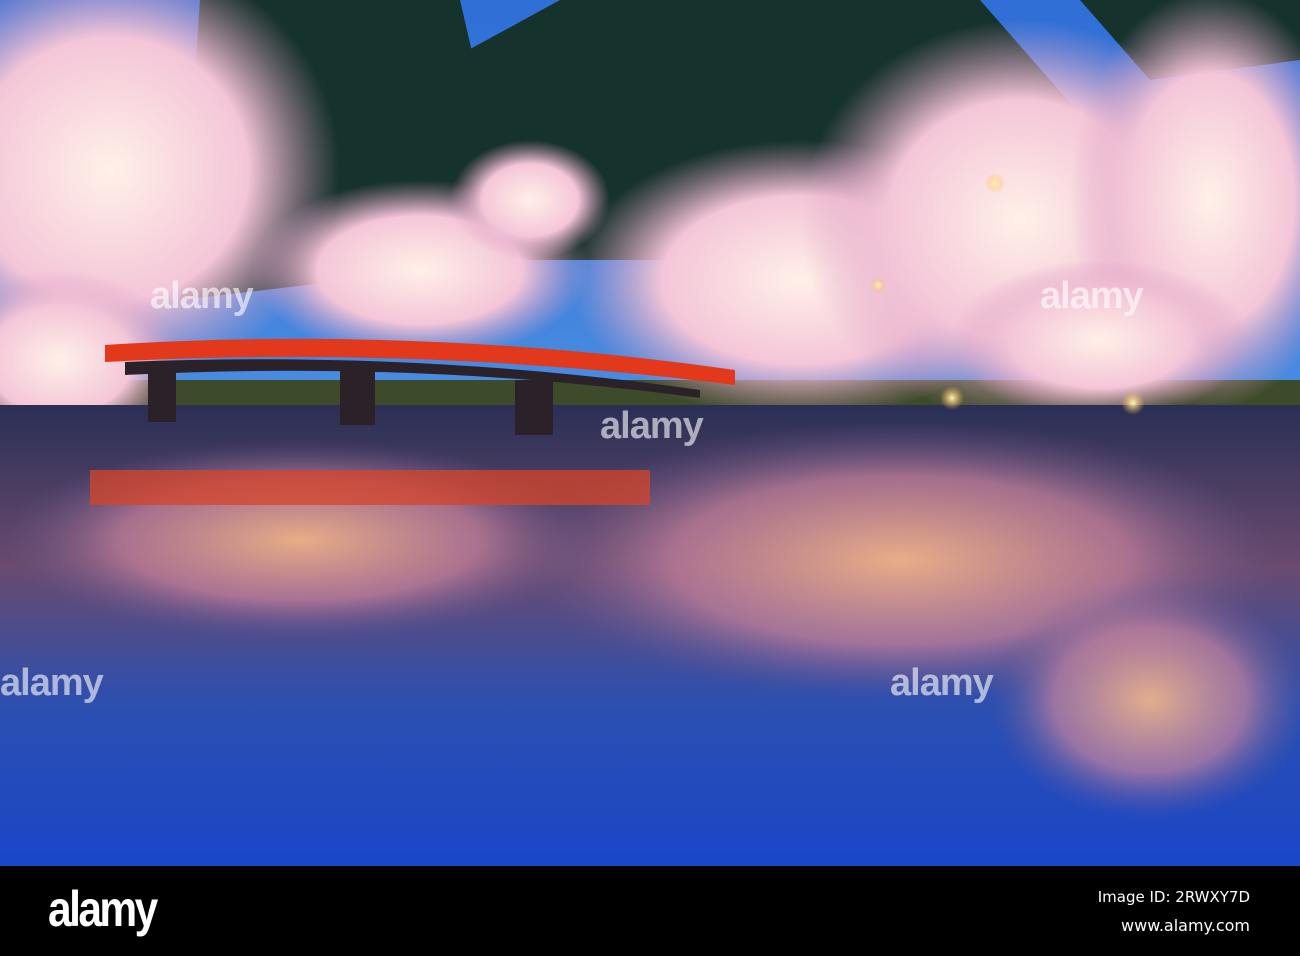  Describe the element at coordinates (1173, 897) in the screenshot. I see `image-id: Image ID: 2RWXY7D` at that location.